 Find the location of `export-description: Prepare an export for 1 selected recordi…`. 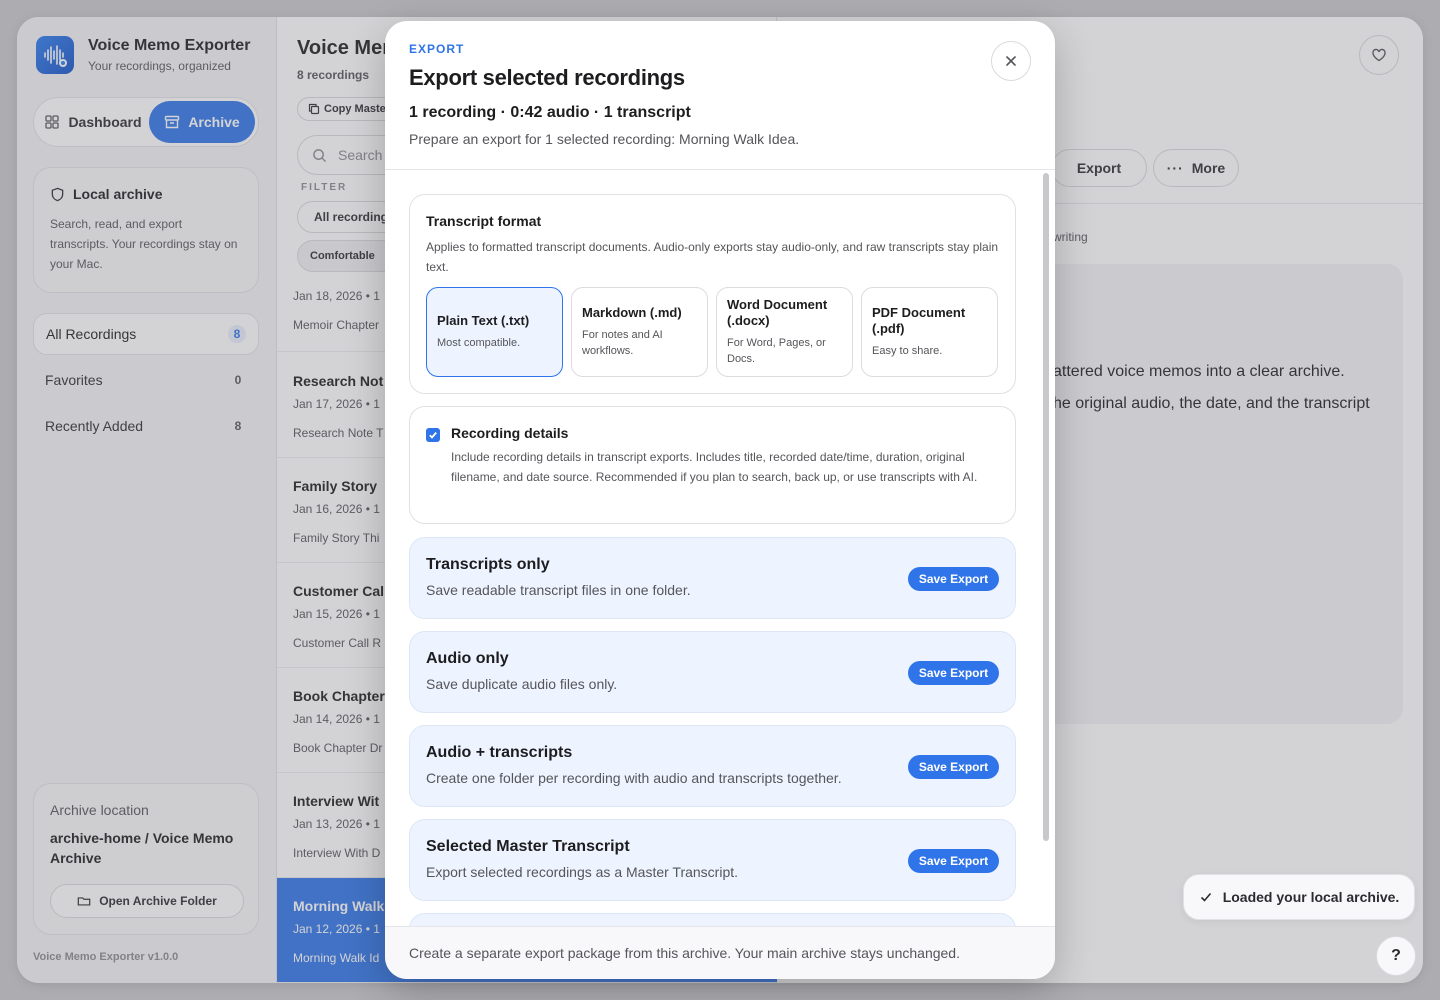

export-description: Prepare an export for 1 selected recordi… is located at coordinates (604, 139).